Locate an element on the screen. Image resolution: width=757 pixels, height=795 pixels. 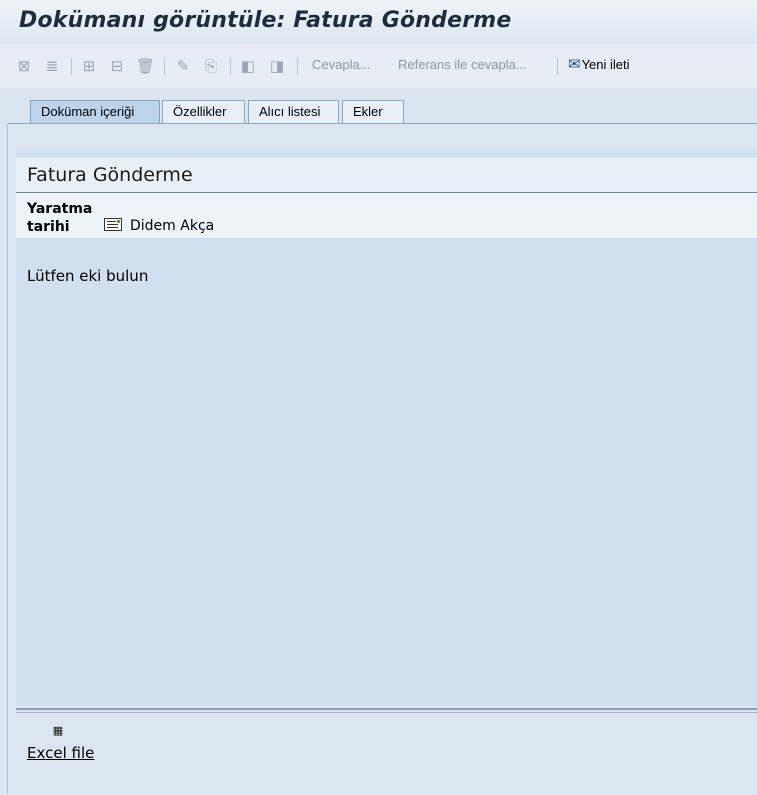
document-title: Fatura Gönderme is located at coordinates (110, 175).